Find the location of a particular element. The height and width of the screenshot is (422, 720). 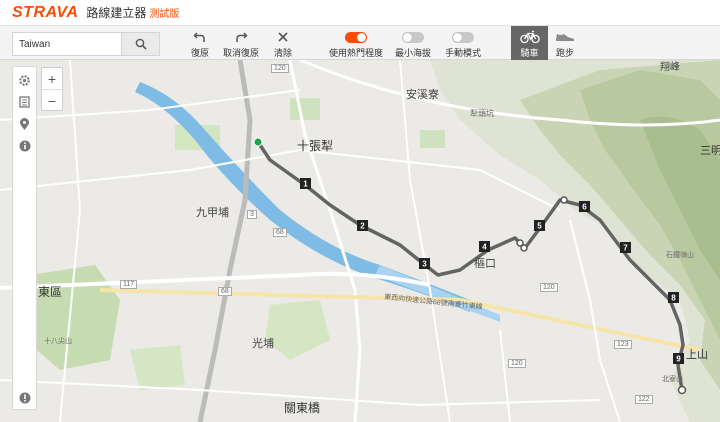

svg-text: 1 is located at coordinates (305, 184).